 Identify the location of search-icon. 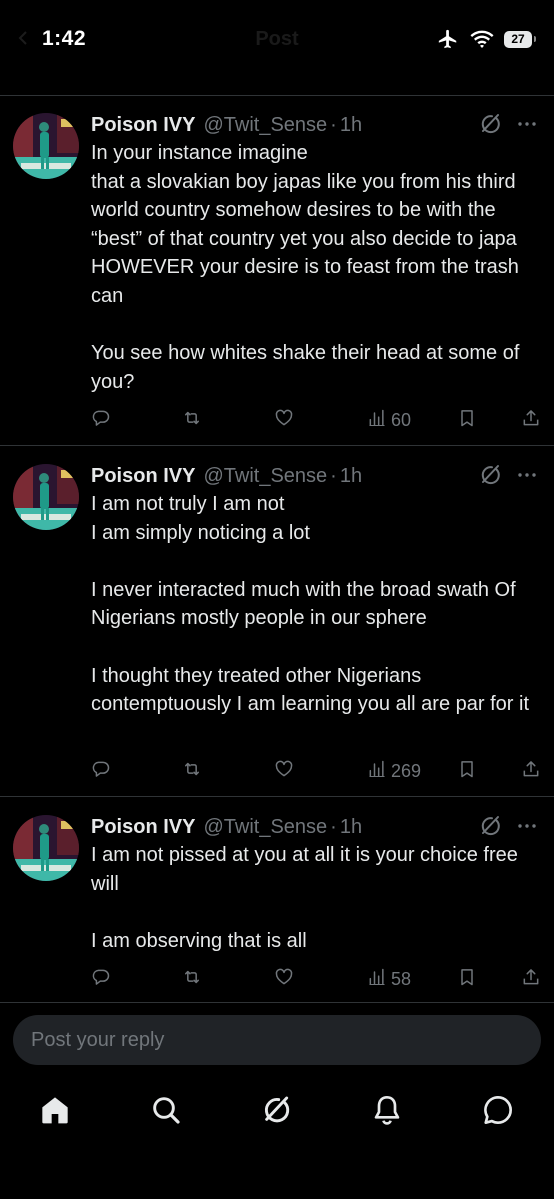
(166, 1110).